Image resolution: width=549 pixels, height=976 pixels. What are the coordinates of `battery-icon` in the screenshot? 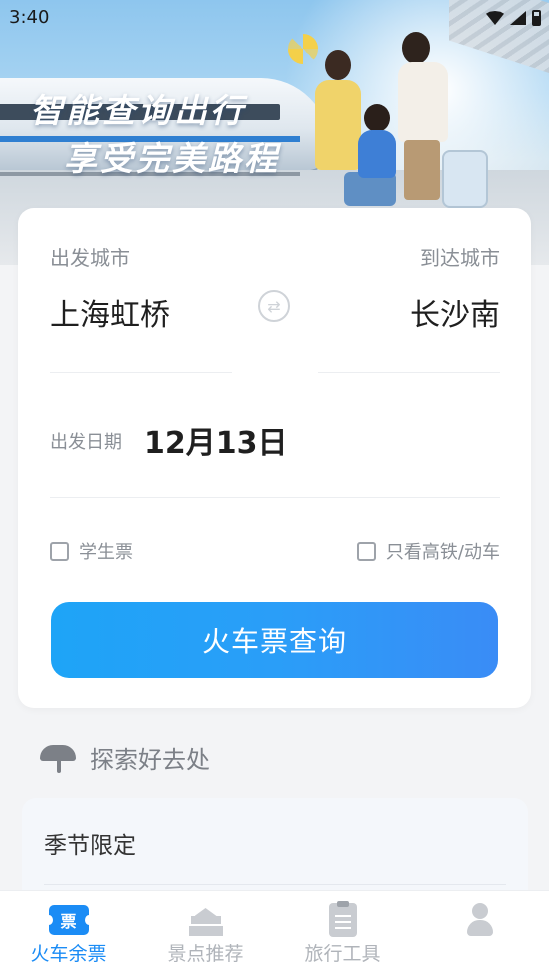 It's located at (536, 18).